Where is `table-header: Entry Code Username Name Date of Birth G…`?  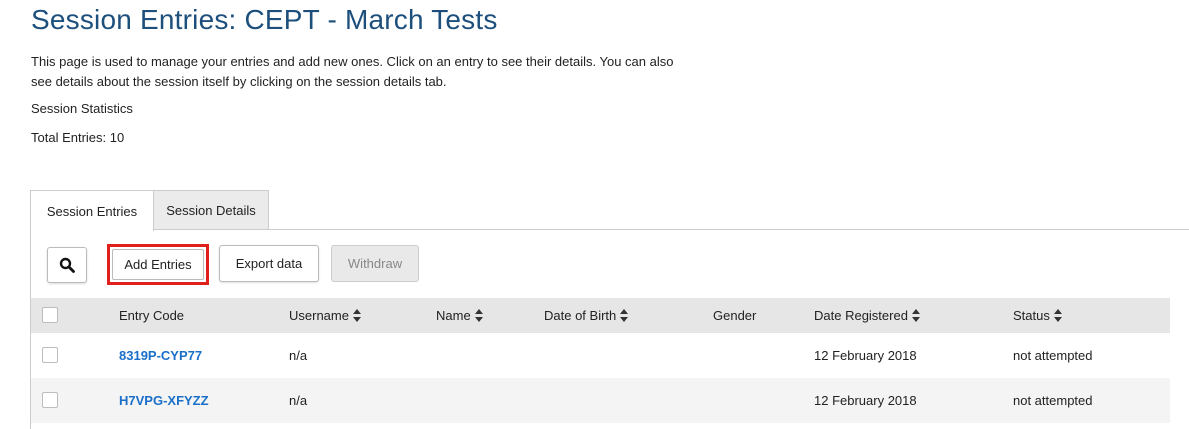 table-header: Entry Code Username Name Date of Birth G… is located at coordinates (600, 315).